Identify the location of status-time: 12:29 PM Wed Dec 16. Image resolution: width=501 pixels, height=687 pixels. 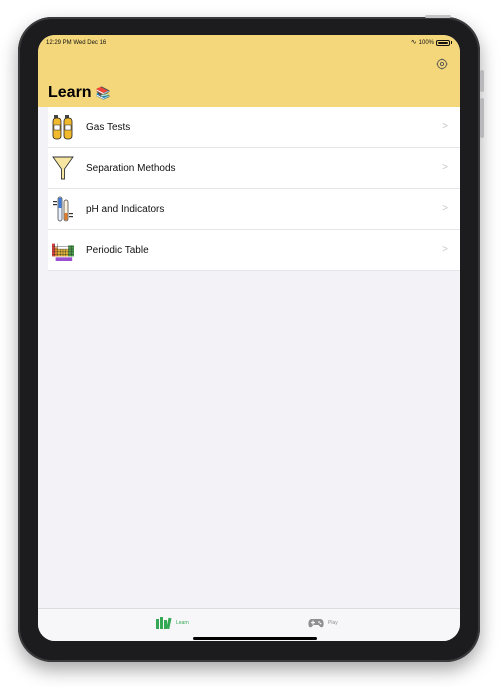
(76, 43).